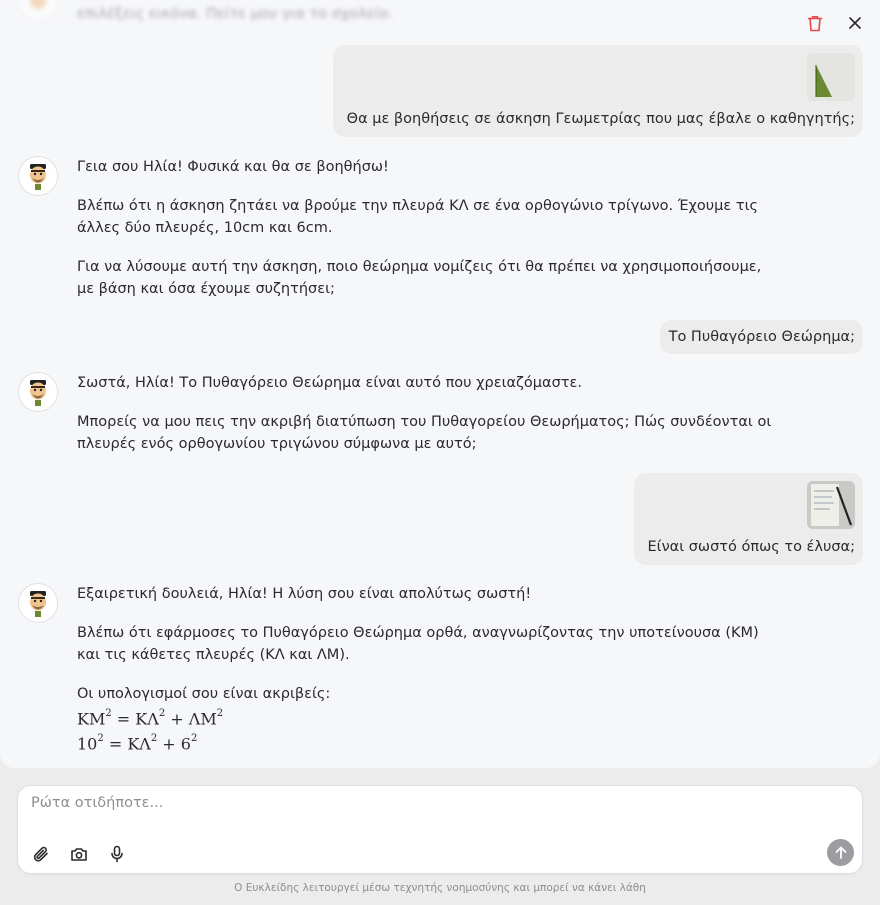  I want to click on camera-icon, so click(79, 854).